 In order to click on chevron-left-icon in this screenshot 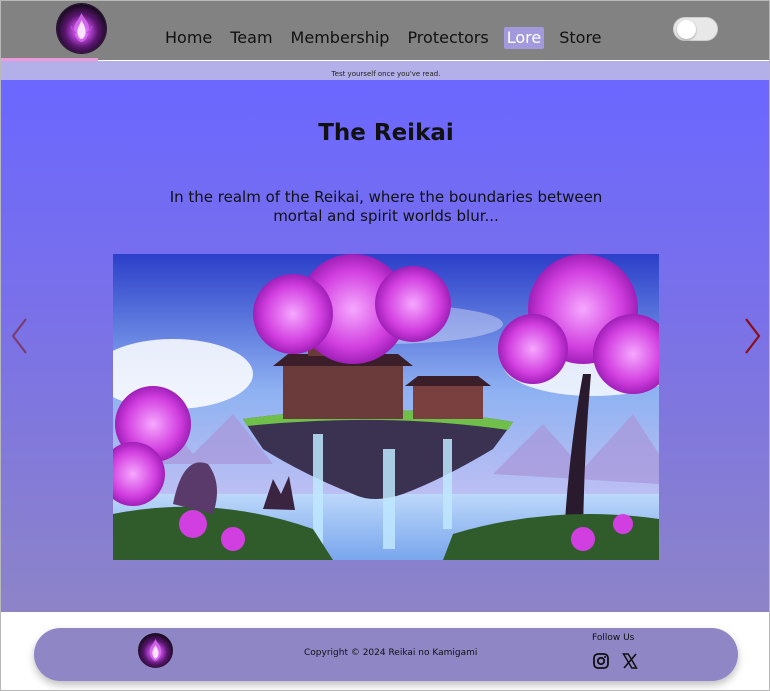, I will do `click(19, 336)`.